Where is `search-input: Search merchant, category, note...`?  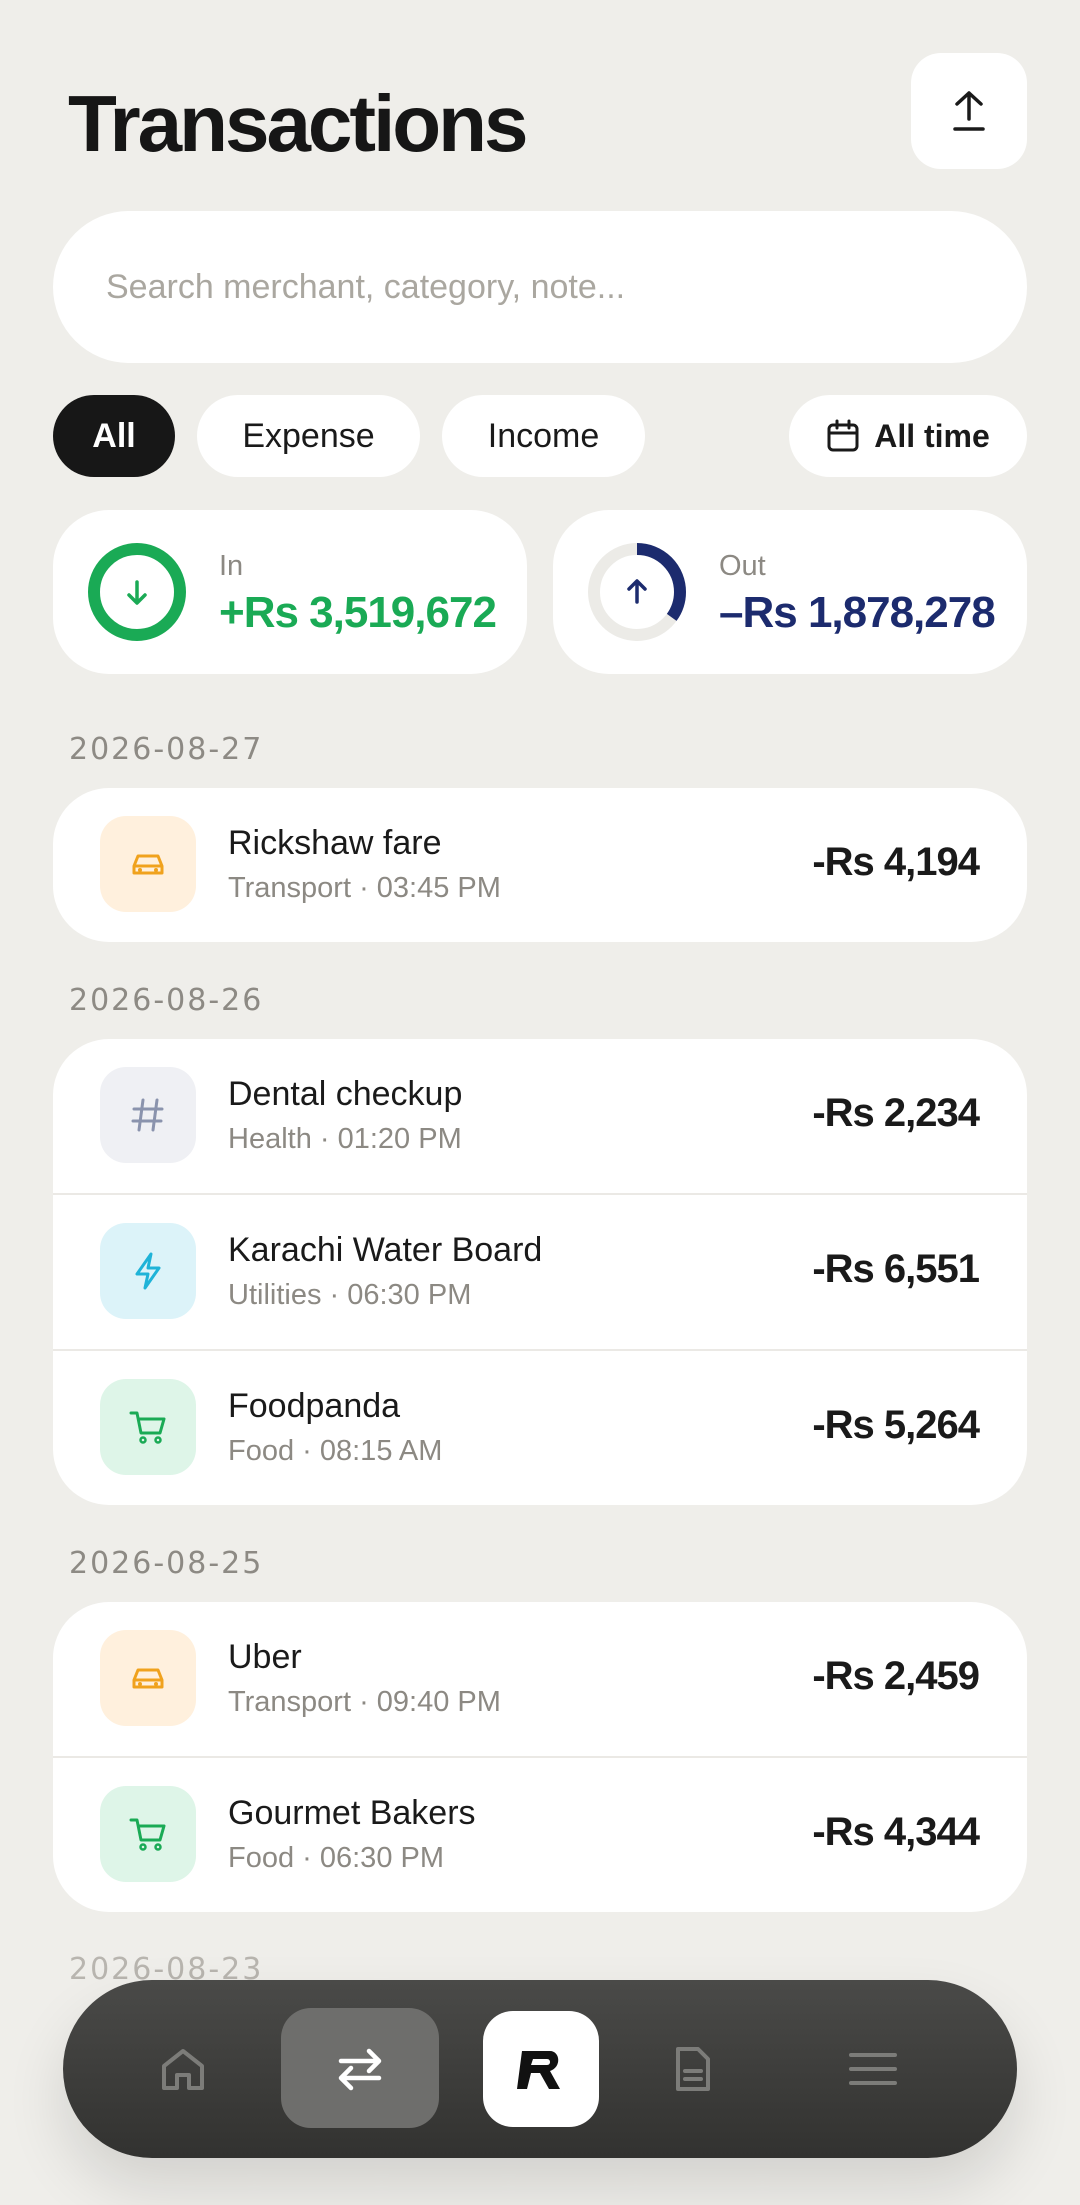 search-input: Search merchant, category, note... is located at coordinates (540, 287).